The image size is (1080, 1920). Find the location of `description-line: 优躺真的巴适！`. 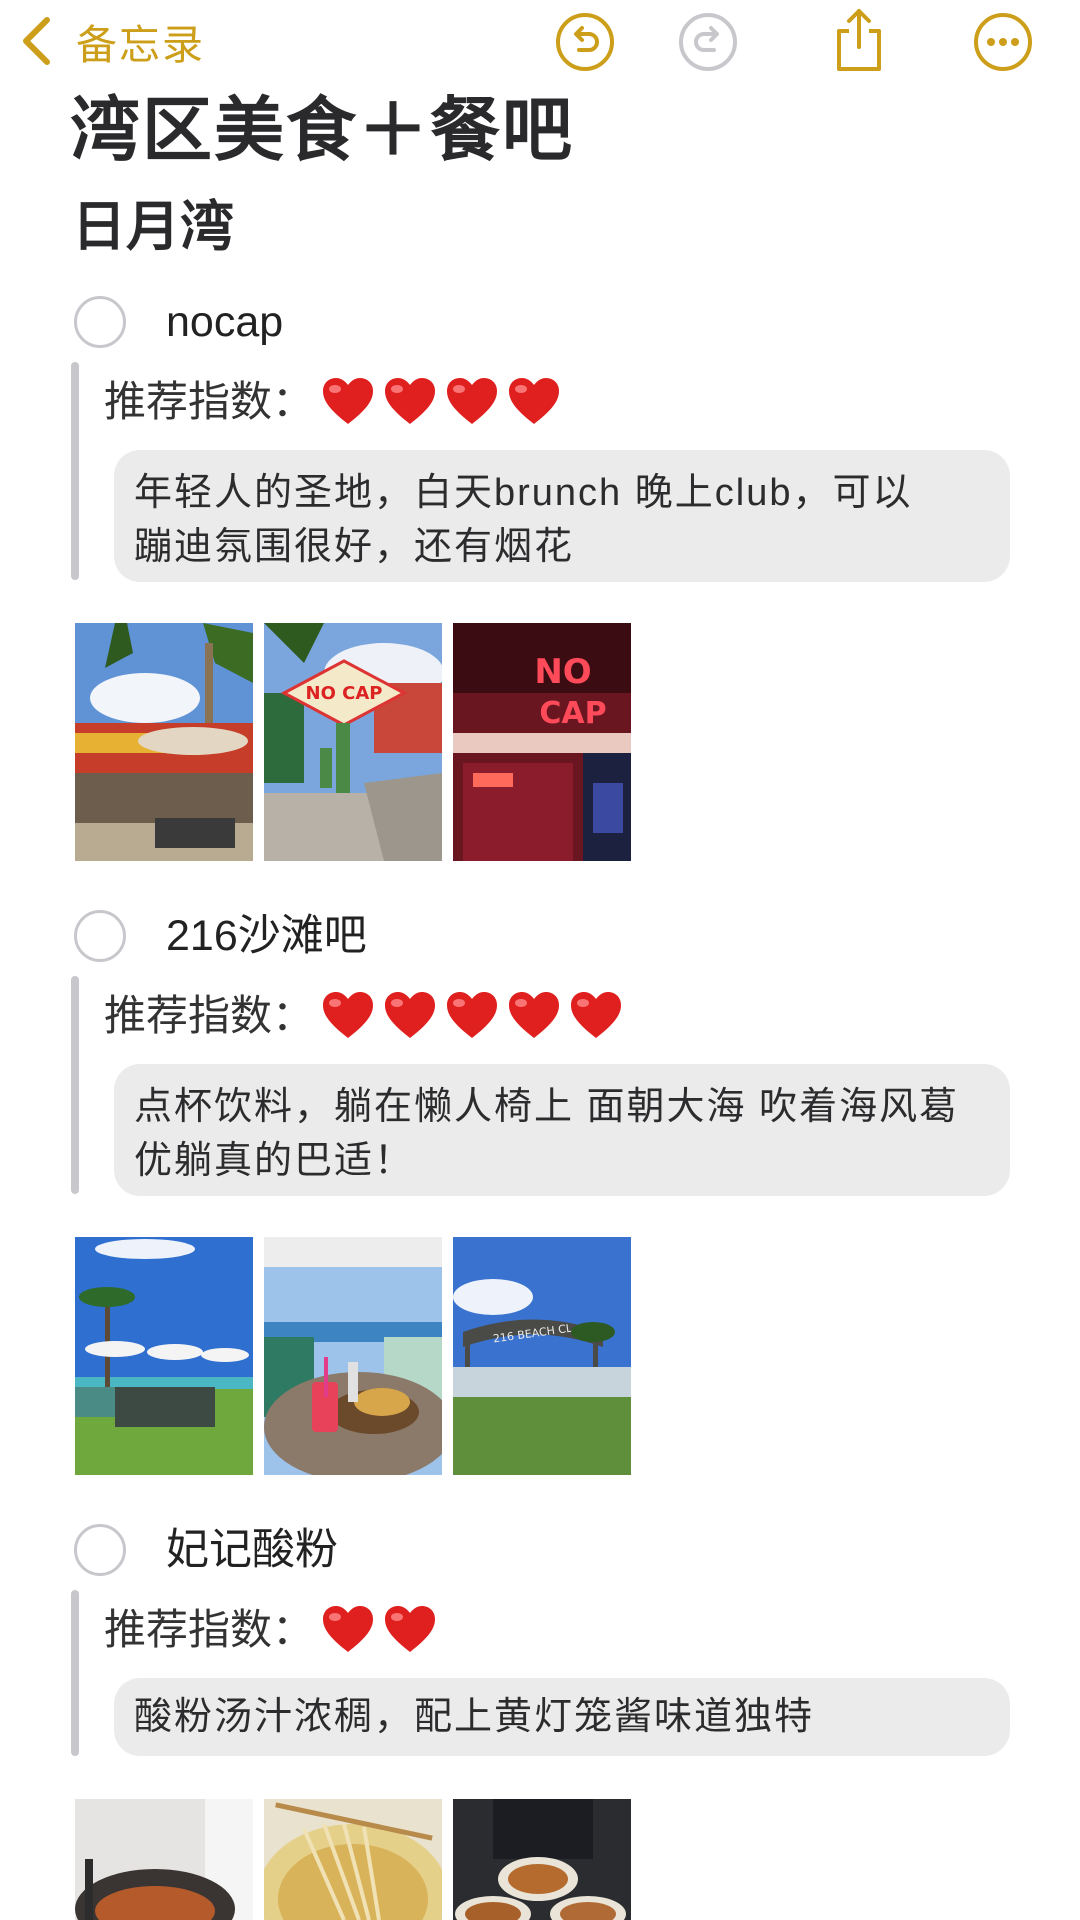

description-line: 优躺真的巴适！ is located at coordinates (274, 1161).